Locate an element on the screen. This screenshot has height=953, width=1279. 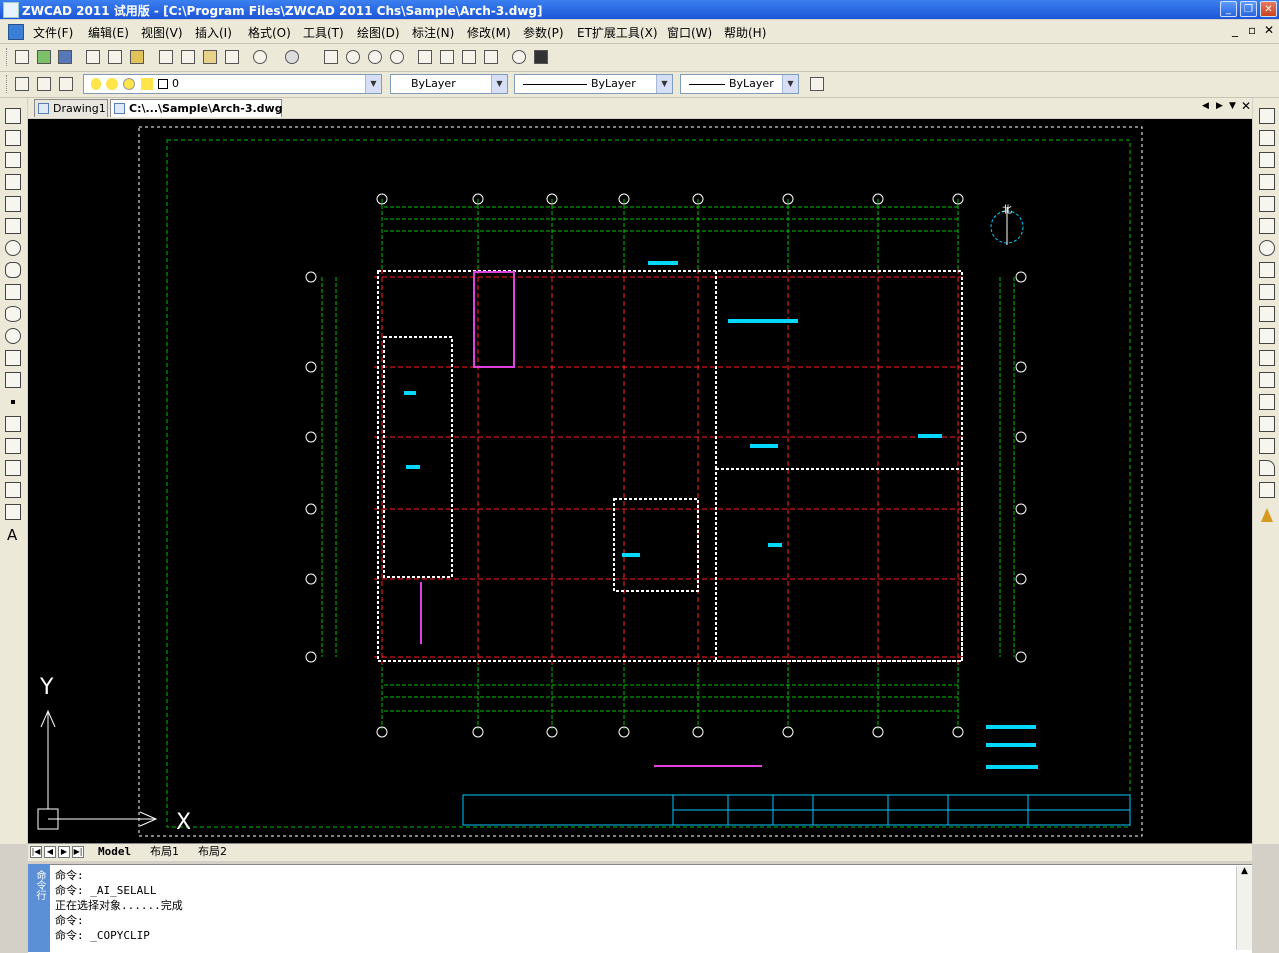
paste-icon is located at coordinates (210, 57).